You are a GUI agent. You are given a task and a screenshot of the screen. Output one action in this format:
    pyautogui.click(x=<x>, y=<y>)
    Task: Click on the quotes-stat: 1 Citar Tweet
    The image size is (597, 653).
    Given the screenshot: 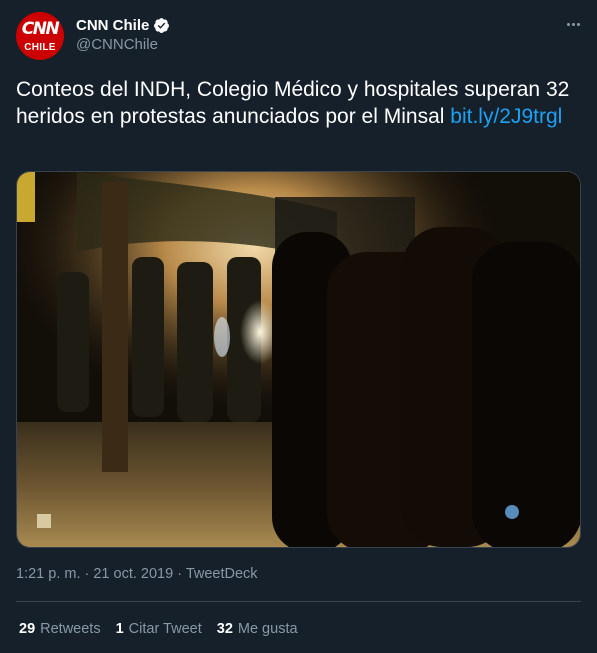 What is the action you would take?
    pyautogui.click(x=159, y=629)
    